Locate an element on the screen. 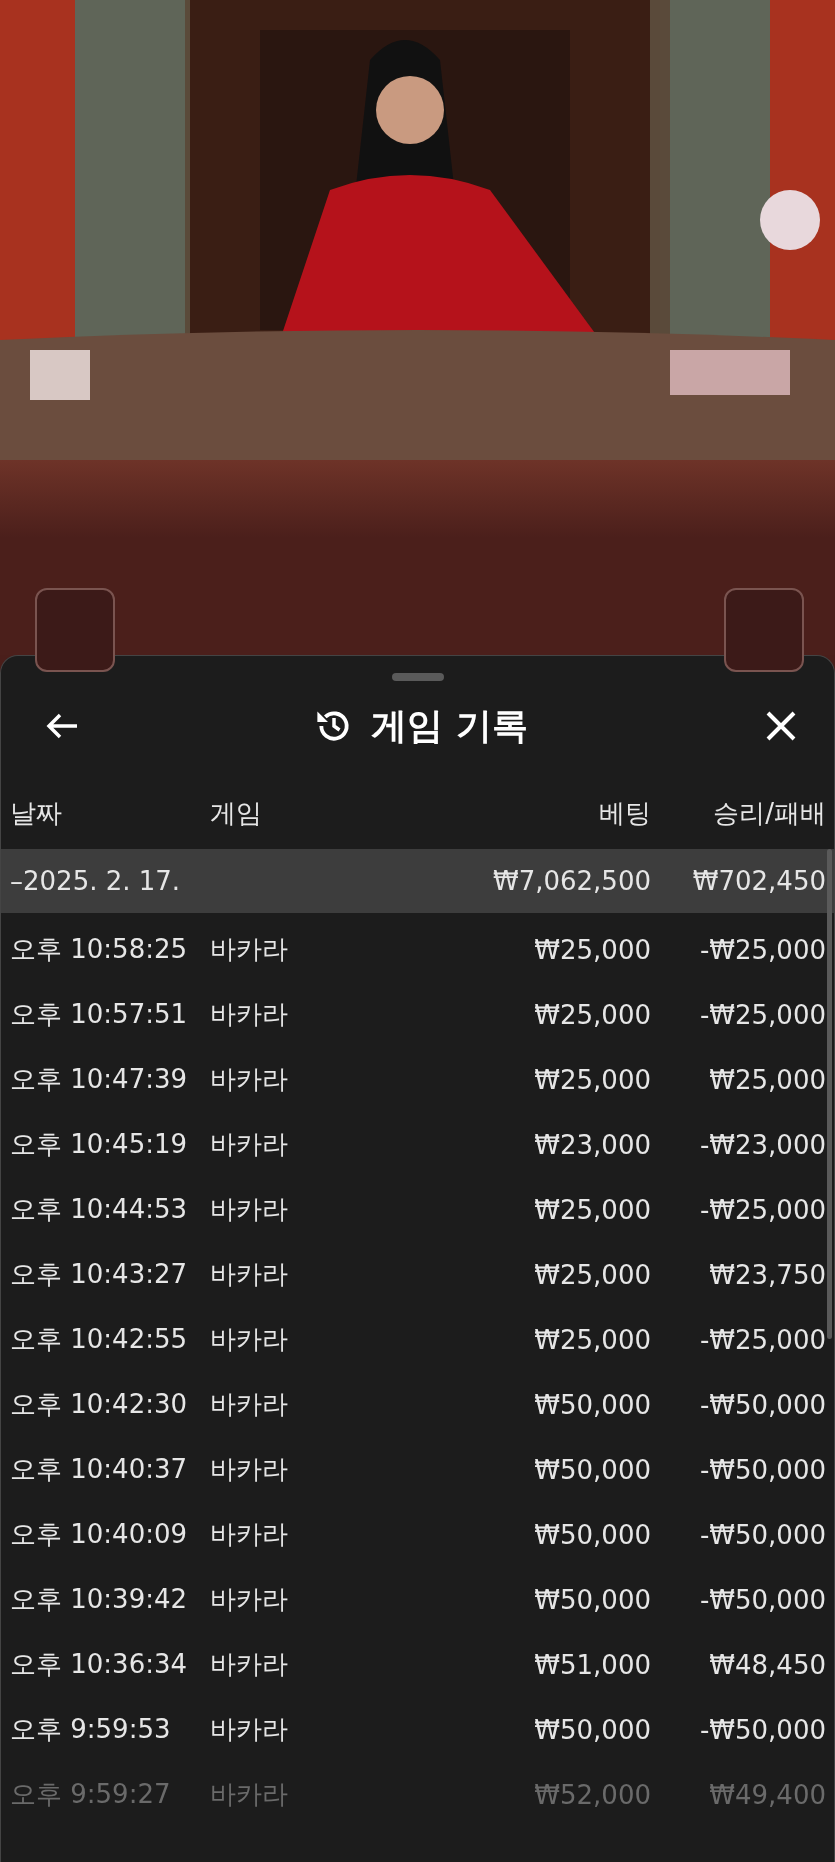 The image size is (835, 1862). scrollbar is located at coordinates (829, 1094).